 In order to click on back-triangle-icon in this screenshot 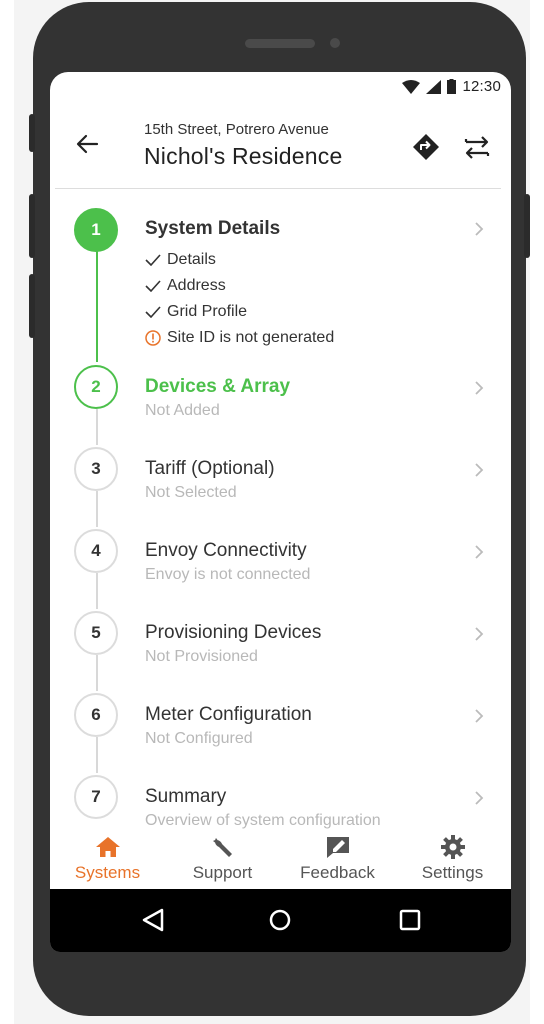, I will do `click(153, 920)`.